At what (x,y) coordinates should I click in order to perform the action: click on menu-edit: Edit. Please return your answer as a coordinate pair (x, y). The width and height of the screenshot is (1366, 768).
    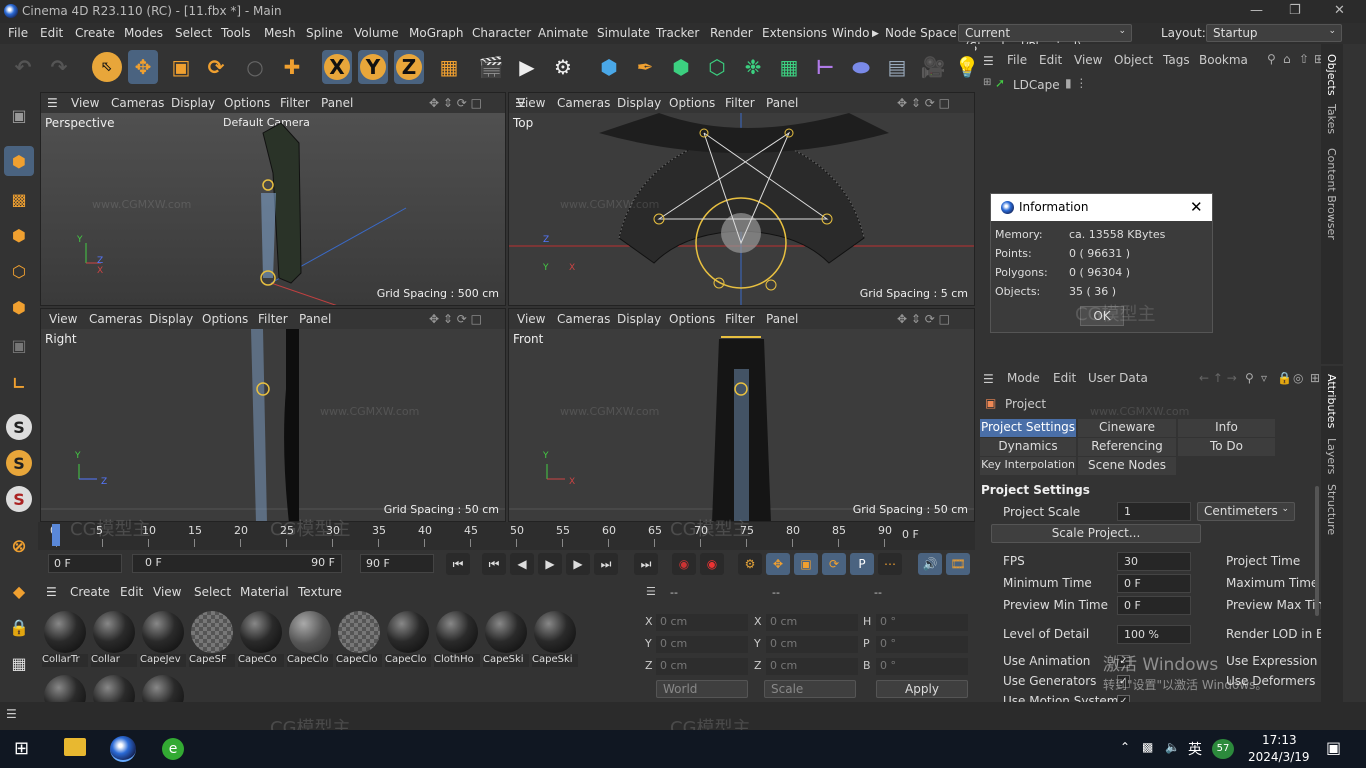
    Looking at the image, I should click on (51, 33).